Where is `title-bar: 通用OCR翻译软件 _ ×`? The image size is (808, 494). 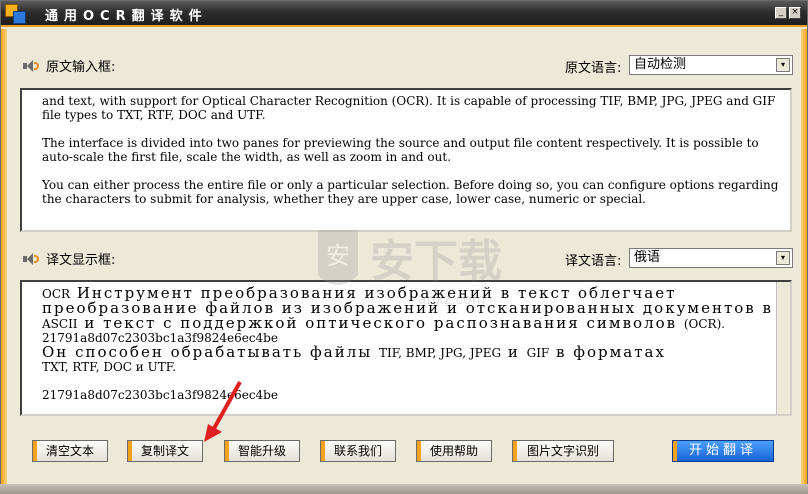 title-bar: 通用OCR翻译软件 _ × is located at coordinates (404, 14).